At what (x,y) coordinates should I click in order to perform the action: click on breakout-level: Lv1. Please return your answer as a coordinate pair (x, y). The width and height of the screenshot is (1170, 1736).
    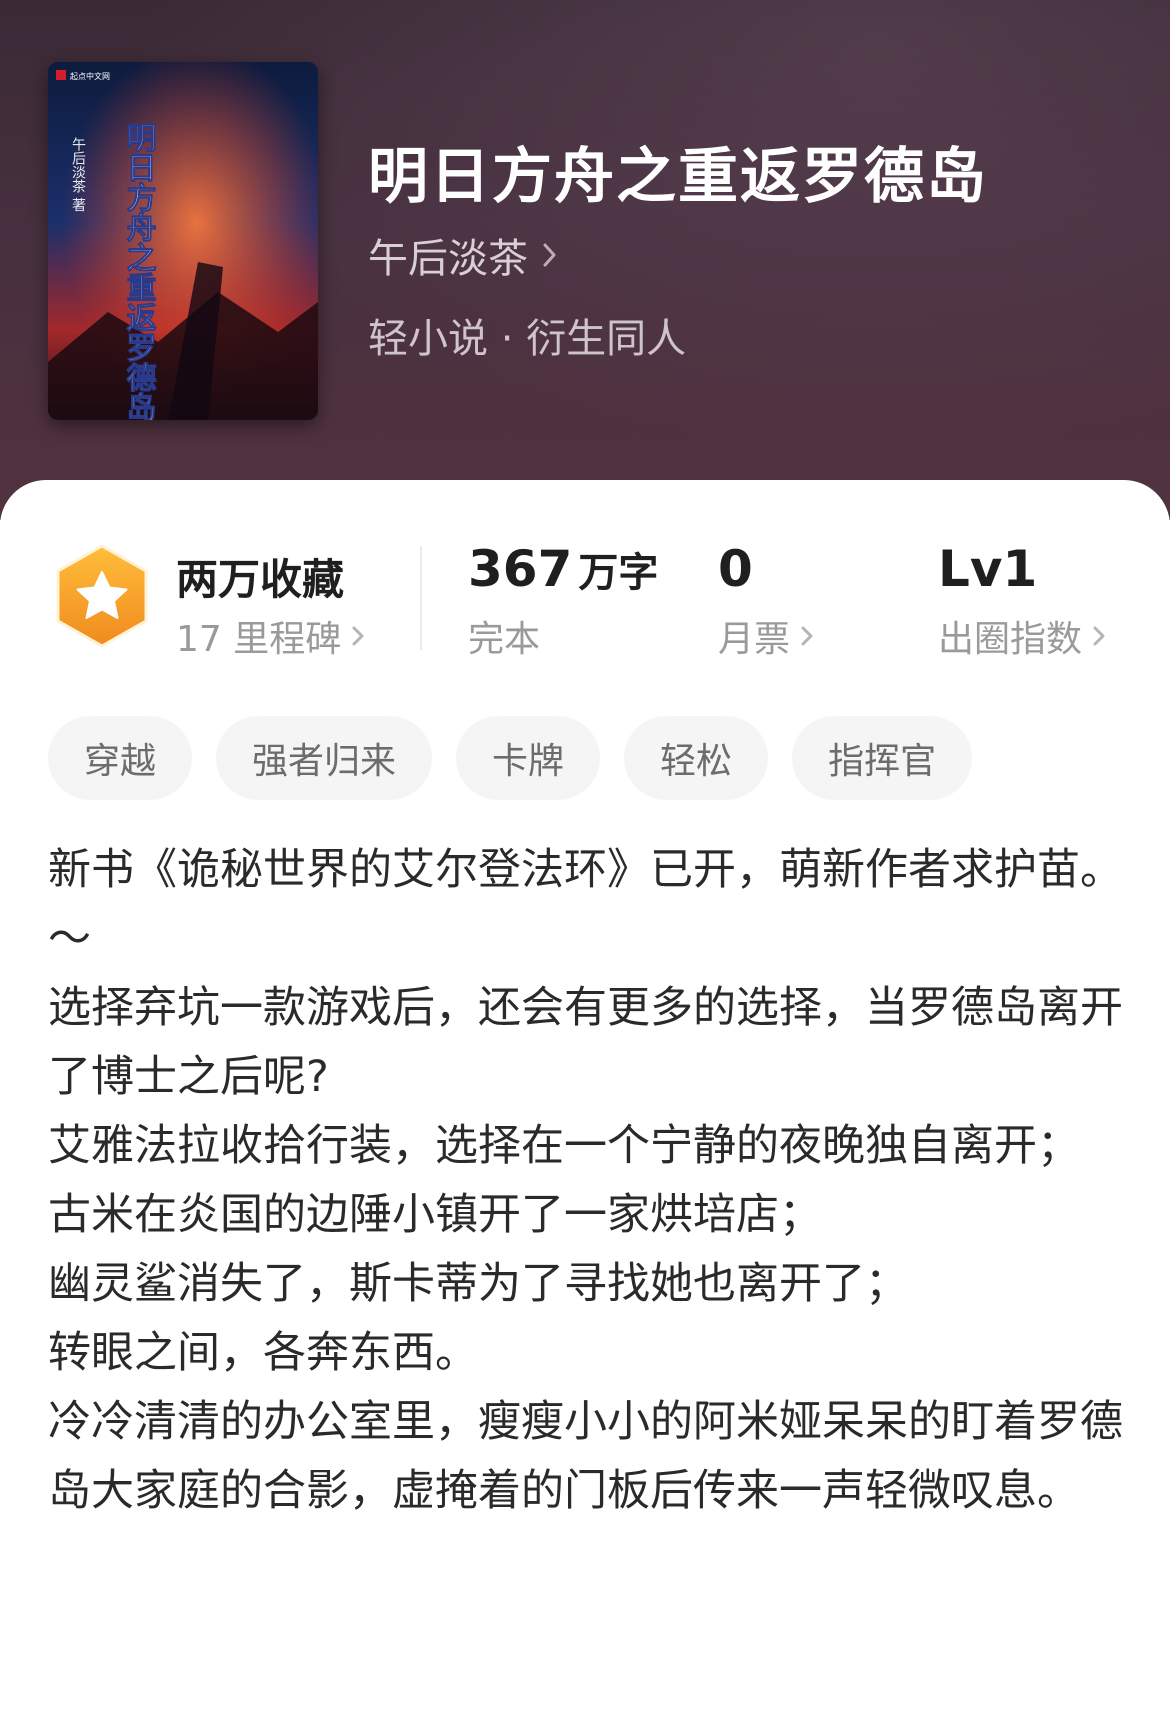
    Looking at the image, I should click on (987, 569).